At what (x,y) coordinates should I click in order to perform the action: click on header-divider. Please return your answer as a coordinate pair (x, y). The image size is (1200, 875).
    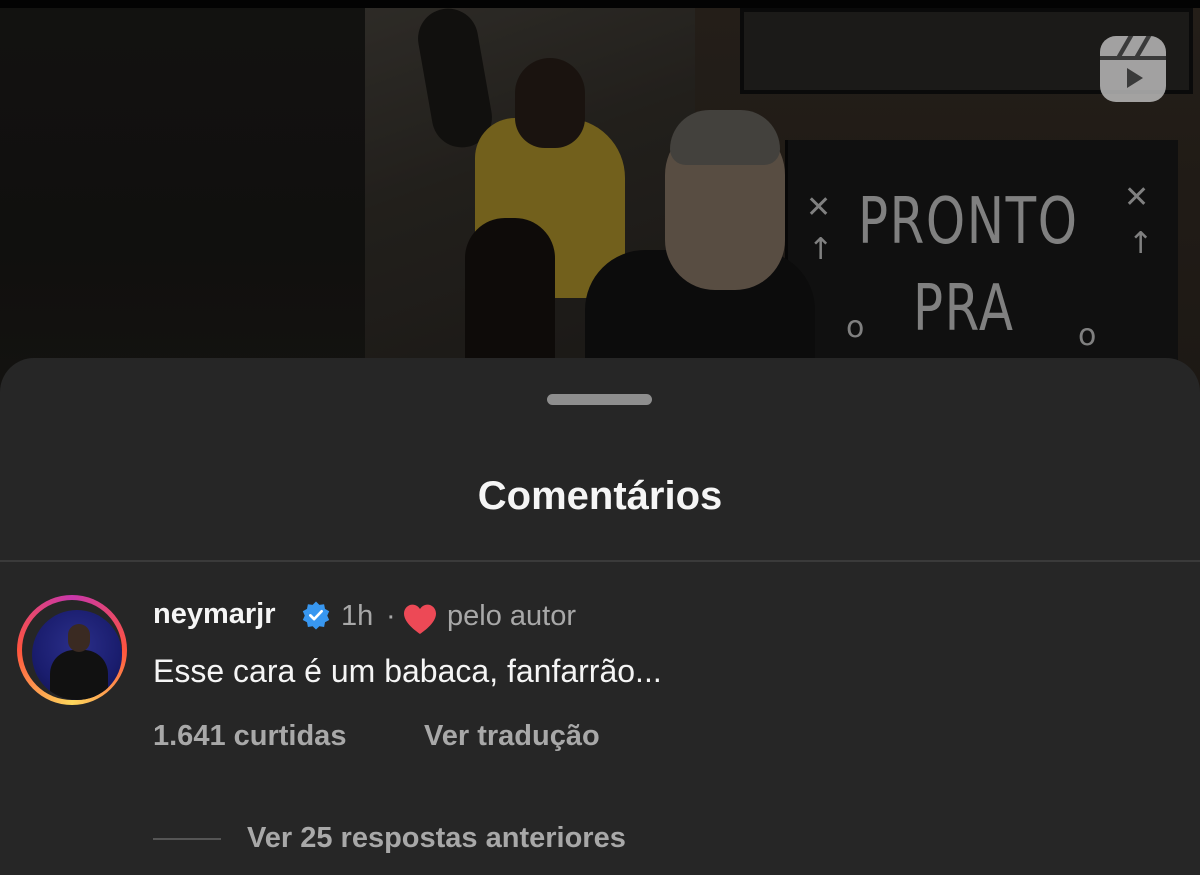
    Looking at the image, I should click on (600, 561).